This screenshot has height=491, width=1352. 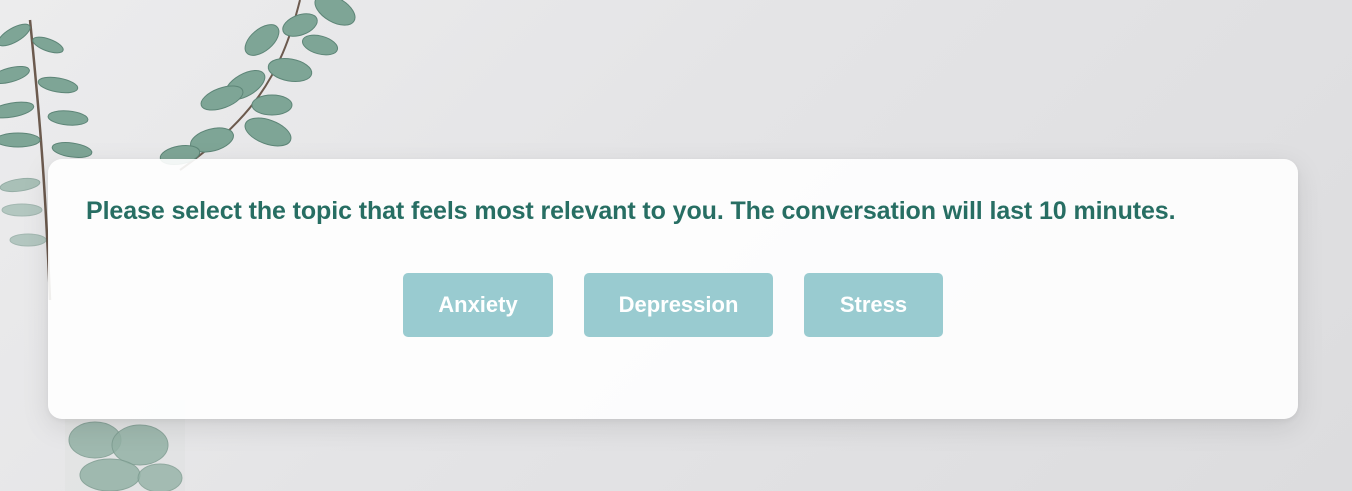 I want to click on topic-anxiety-button: Anxiety, so click(x=478, y=305).